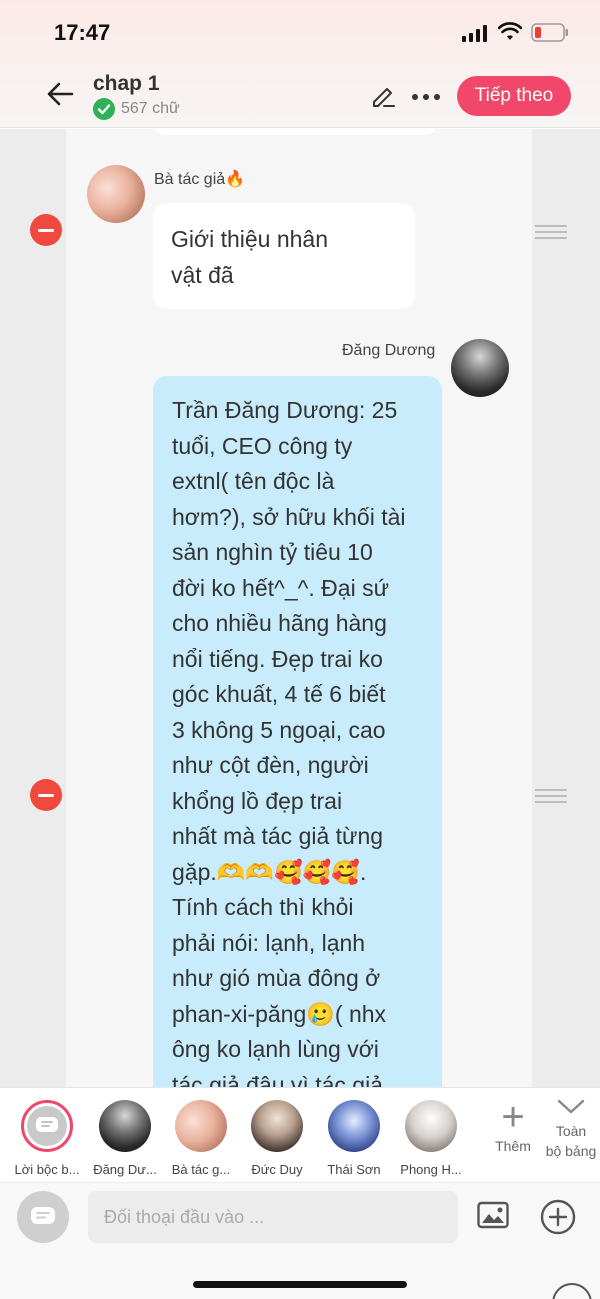 The image size is (600, 1299). Describe the element at coordinates (549, 32) in the screenshot. I see `battery-icon` at that location.